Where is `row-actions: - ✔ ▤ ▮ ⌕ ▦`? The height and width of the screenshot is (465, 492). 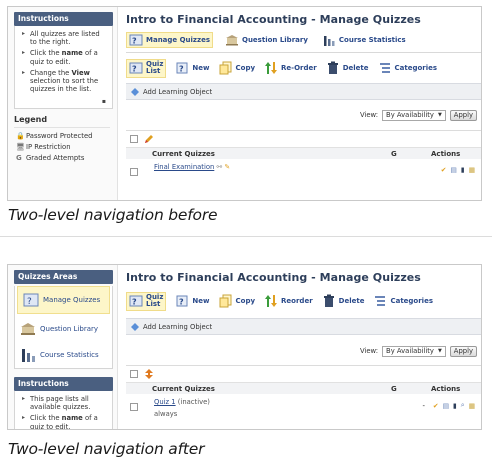 row-actions: - ✔ ▤ ▮ ⌕ ▦ is located at coordinates (451, 405).